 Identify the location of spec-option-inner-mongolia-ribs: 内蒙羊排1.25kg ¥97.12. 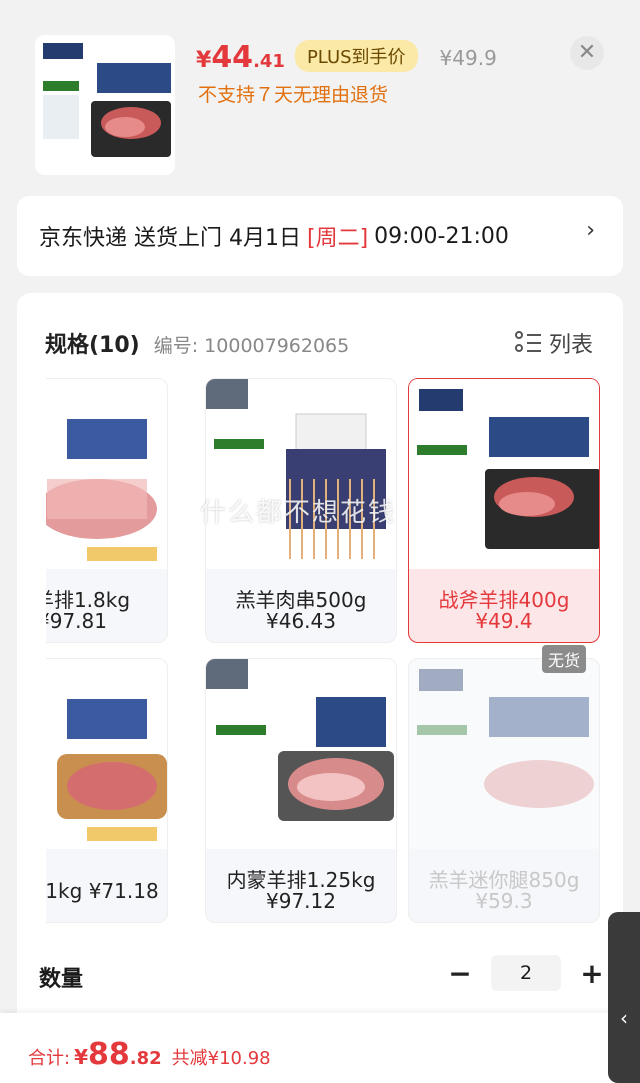
(301, 790).